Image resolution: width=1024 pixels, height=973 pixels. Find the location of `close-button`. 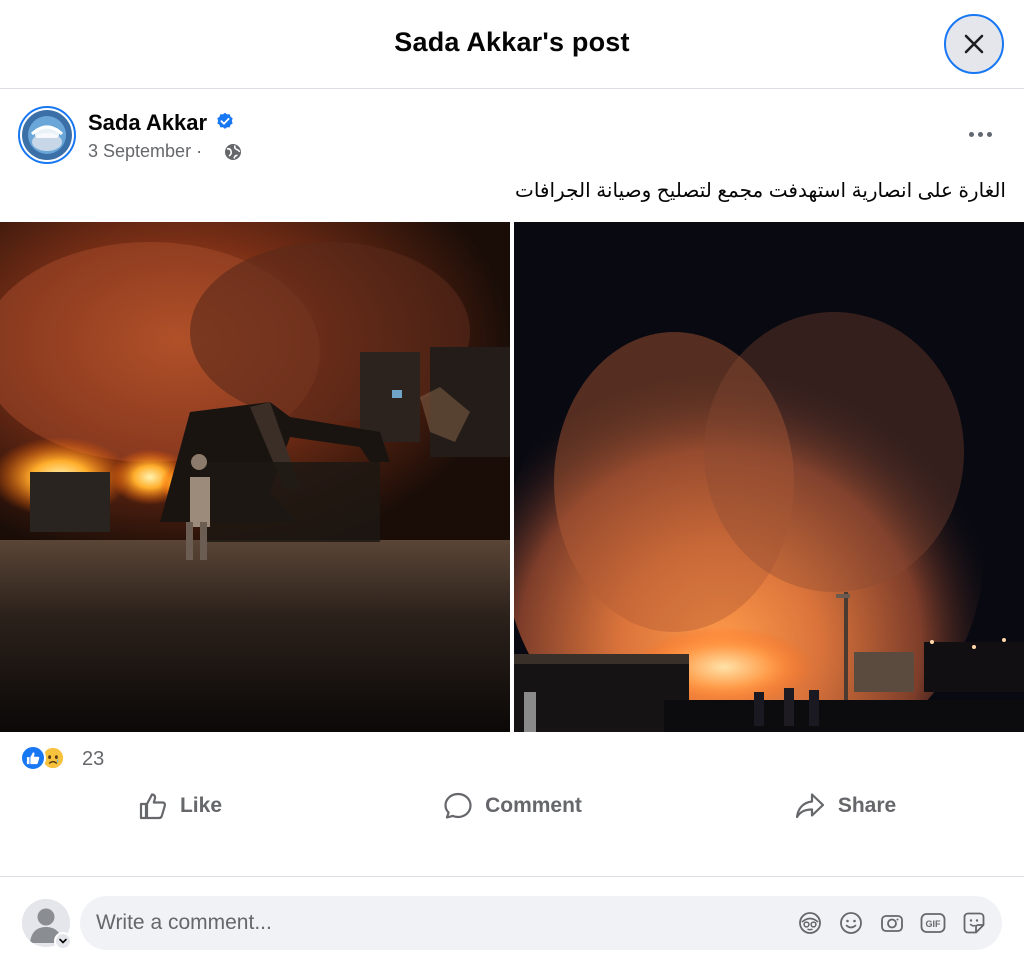

close-button is located at coordinates (974, 44).